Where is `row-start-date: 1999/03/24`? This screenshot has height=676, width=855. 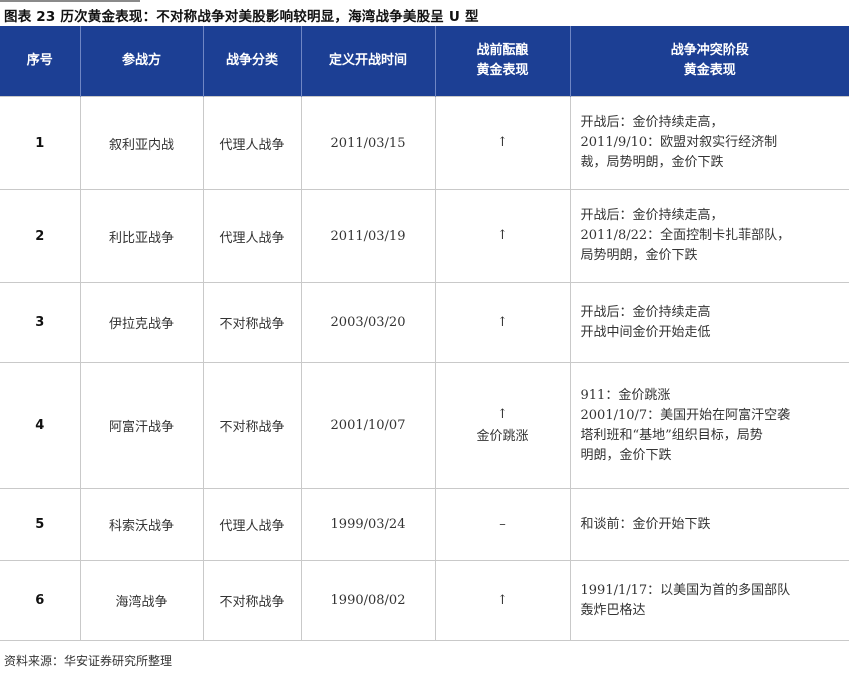 row-start-date: 1999/03/24 is located at coordinates (367, 524).